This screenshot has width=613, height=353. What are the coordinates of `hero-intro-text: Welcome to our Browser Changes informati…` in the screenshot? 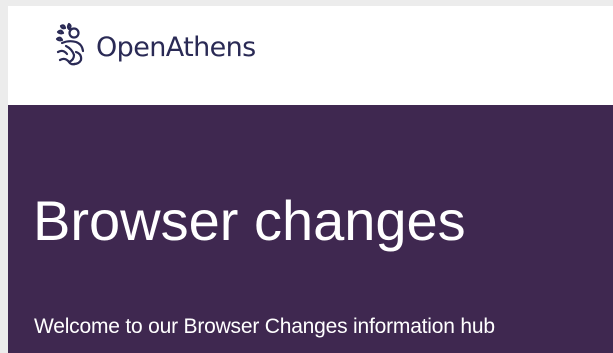 It's located at (264, 326).